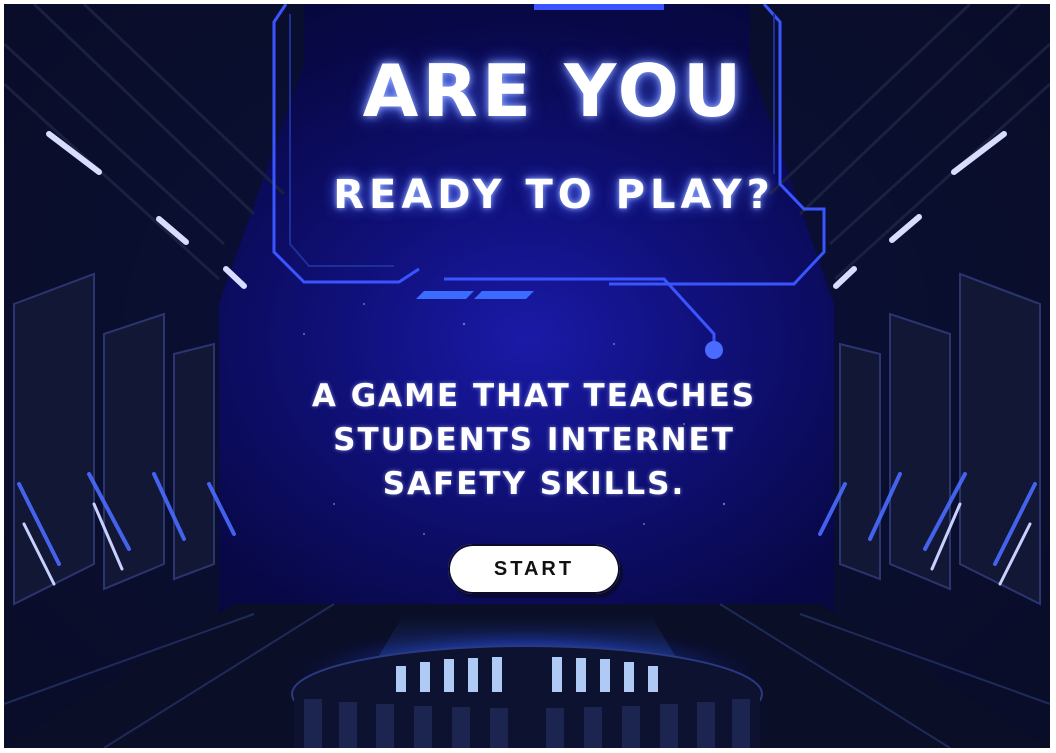 The width and height of the screenshot is (1056, 753). I want to click on tagline-line: STUDENTS INTERNET, so click(534, 440).